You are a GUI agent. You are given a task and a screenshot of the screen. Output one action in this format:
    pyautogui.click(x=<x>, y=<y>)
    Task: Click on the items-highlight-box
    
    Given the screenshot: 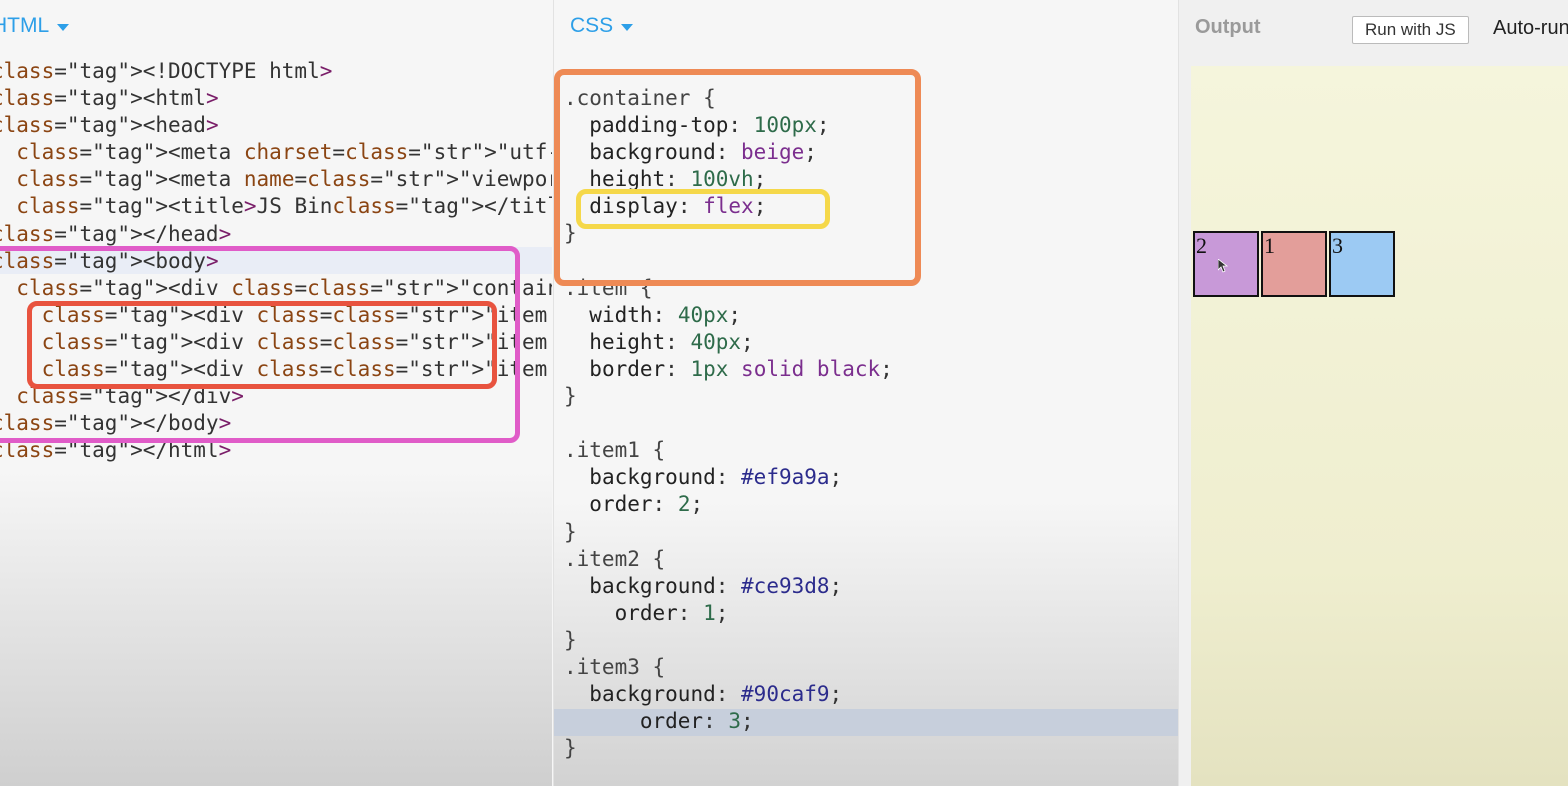 What is the action you would take?
    pyautogui.click(x=262, y=345)
    